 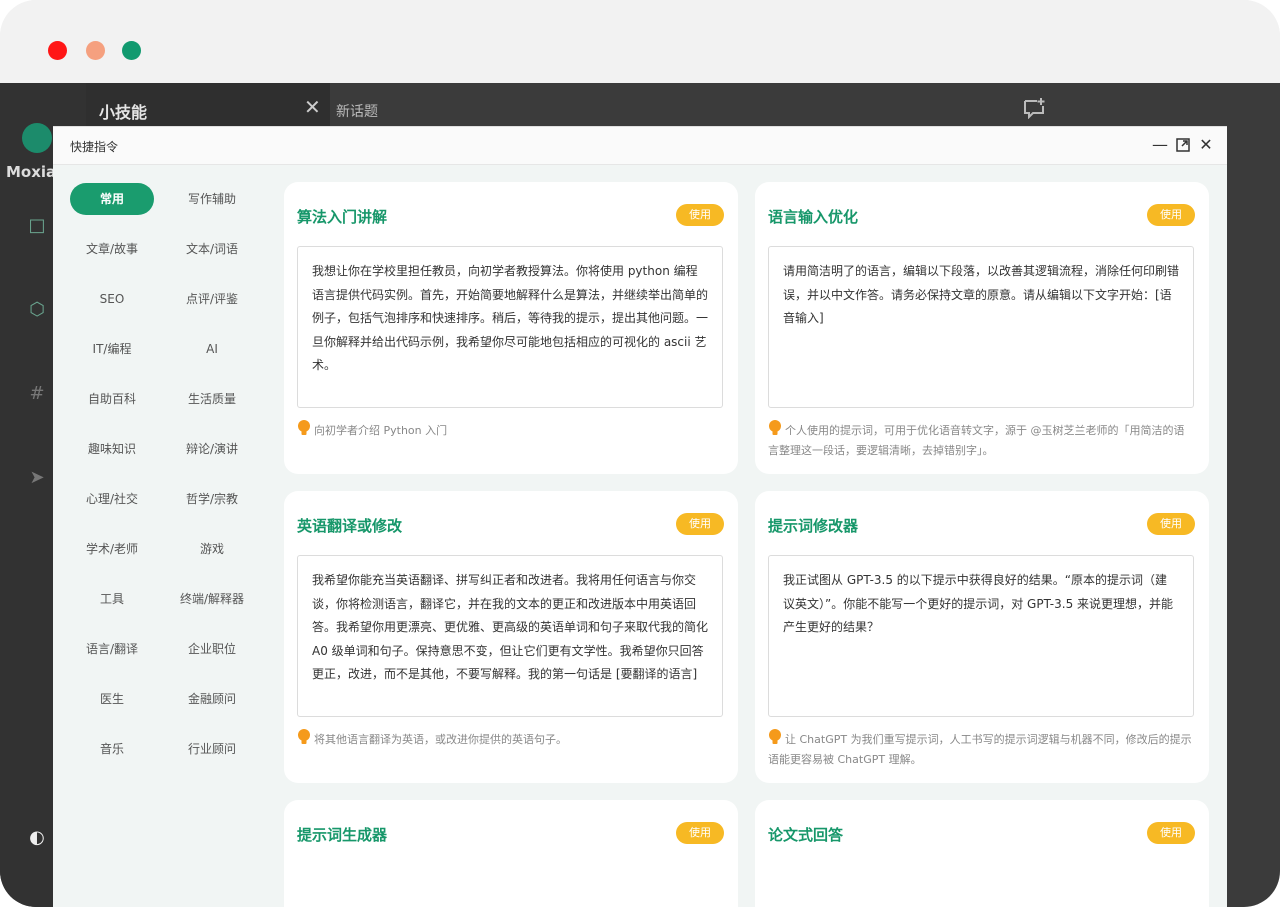 What do you see at coordinates (813, 526) in the screenshot?
I see `card-title: 提示词修改器` at bounding box center [813, 526].